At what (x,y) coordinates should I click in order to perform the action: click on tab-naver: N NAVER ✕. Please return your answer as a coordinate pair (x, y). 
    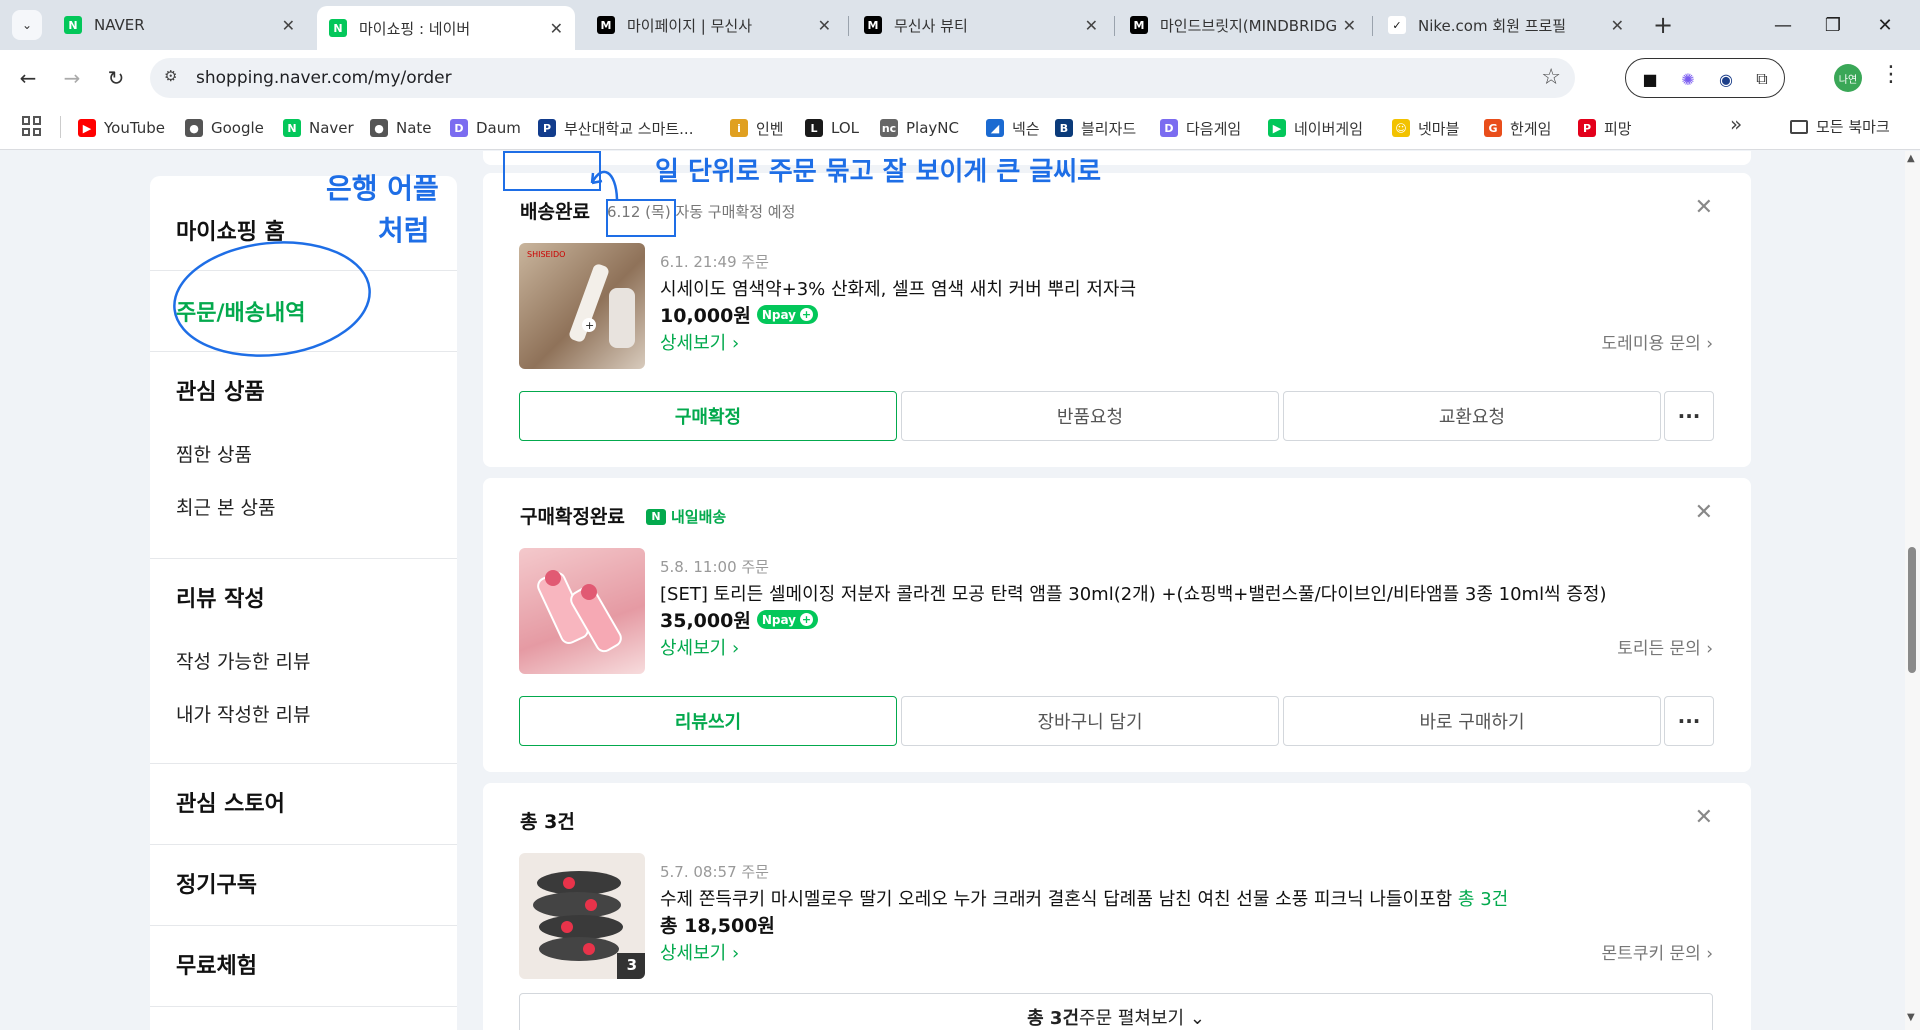
    Looking at the image, I should click on (179, 25).